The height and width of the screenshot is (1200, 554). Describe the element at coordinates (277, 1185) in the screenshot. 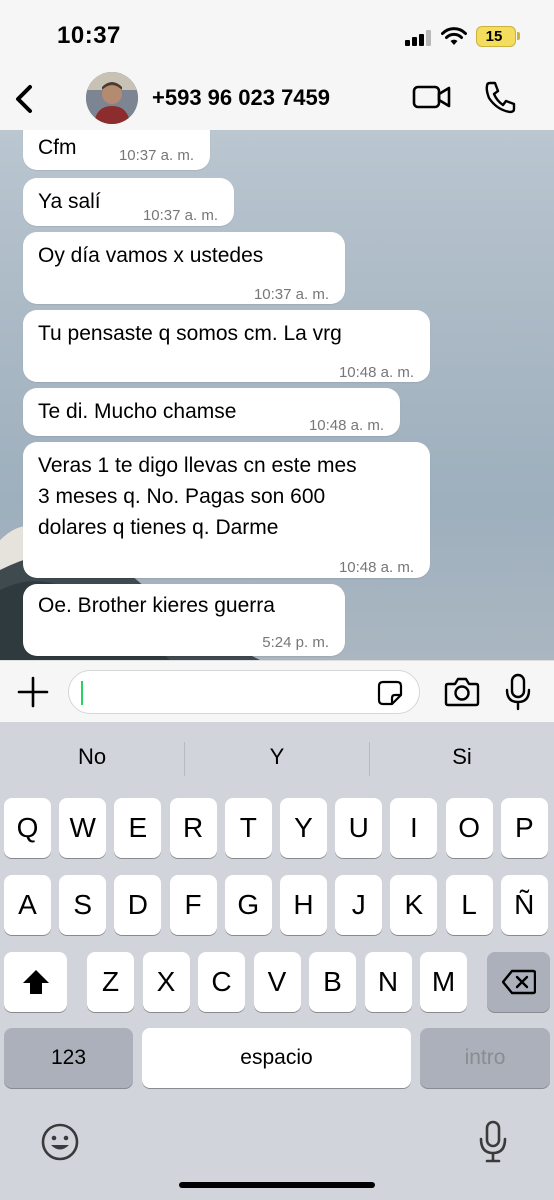

I see `home-indicator` at that location.